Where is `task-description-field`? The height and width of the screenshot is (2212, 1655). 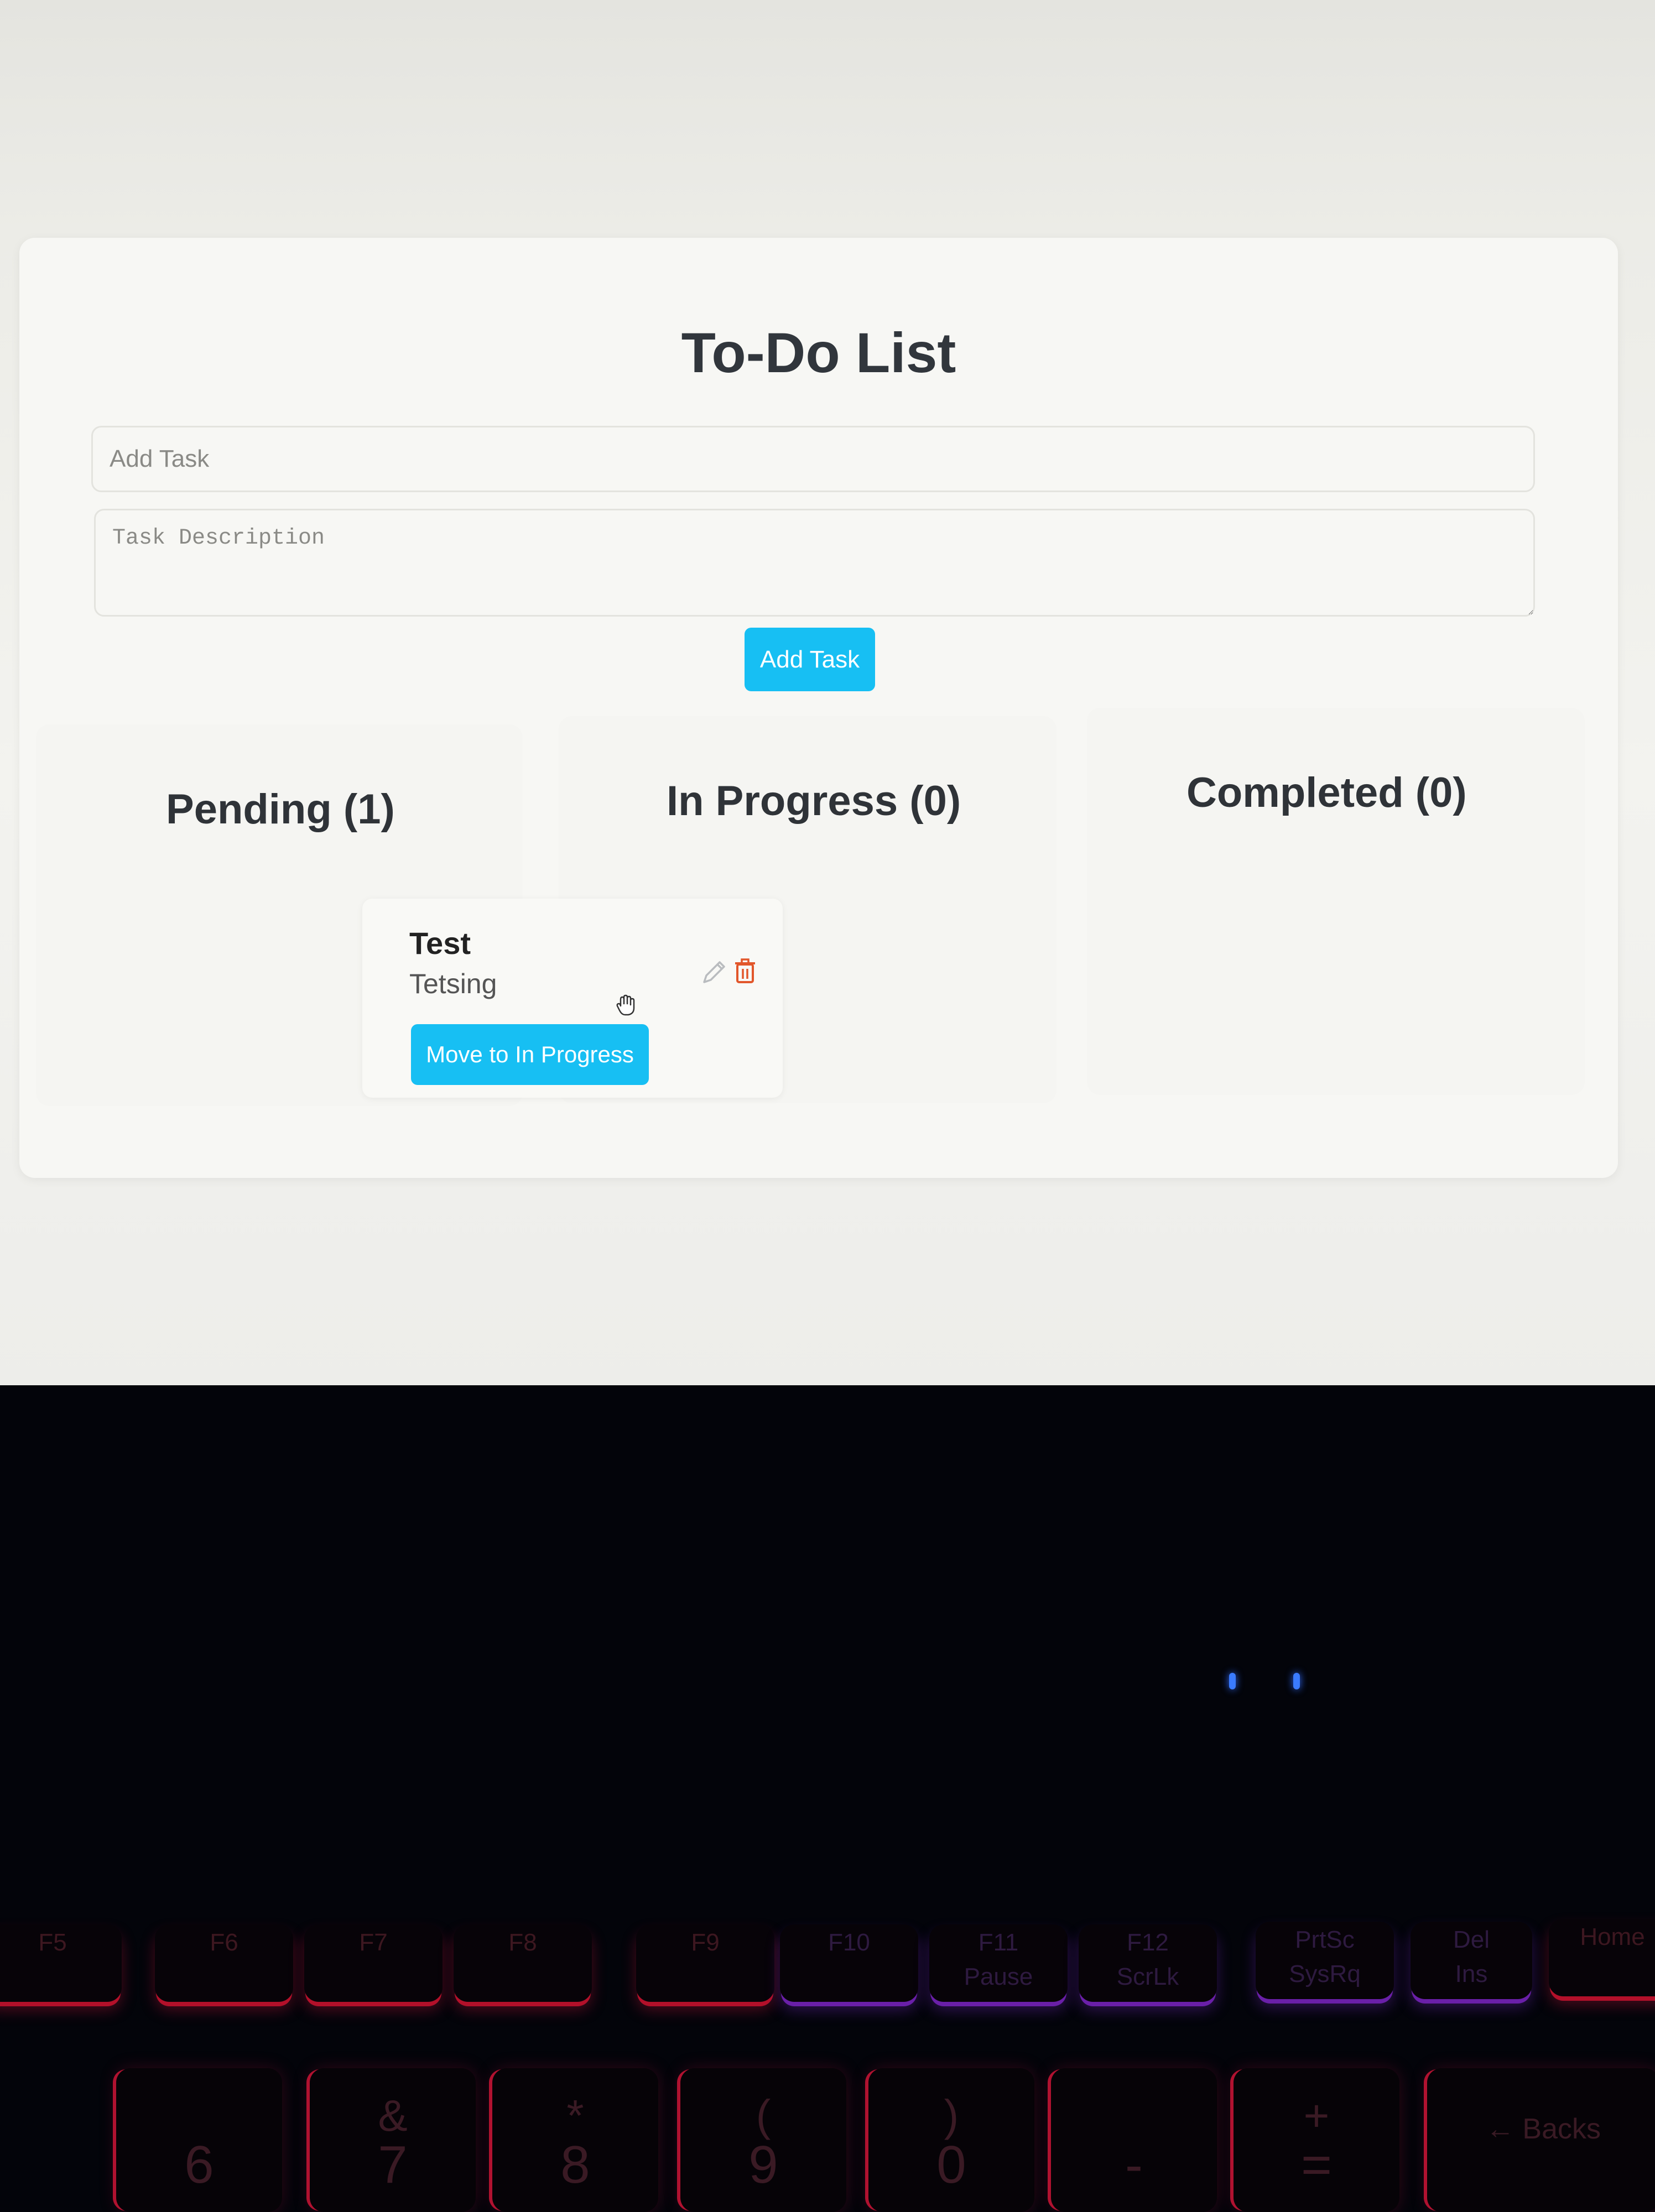
task-description-field is located at coordinates (814, 563).